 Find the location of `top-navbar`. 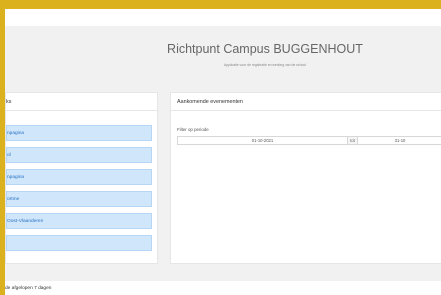

top-navbar is located at coordinates (223, 17).